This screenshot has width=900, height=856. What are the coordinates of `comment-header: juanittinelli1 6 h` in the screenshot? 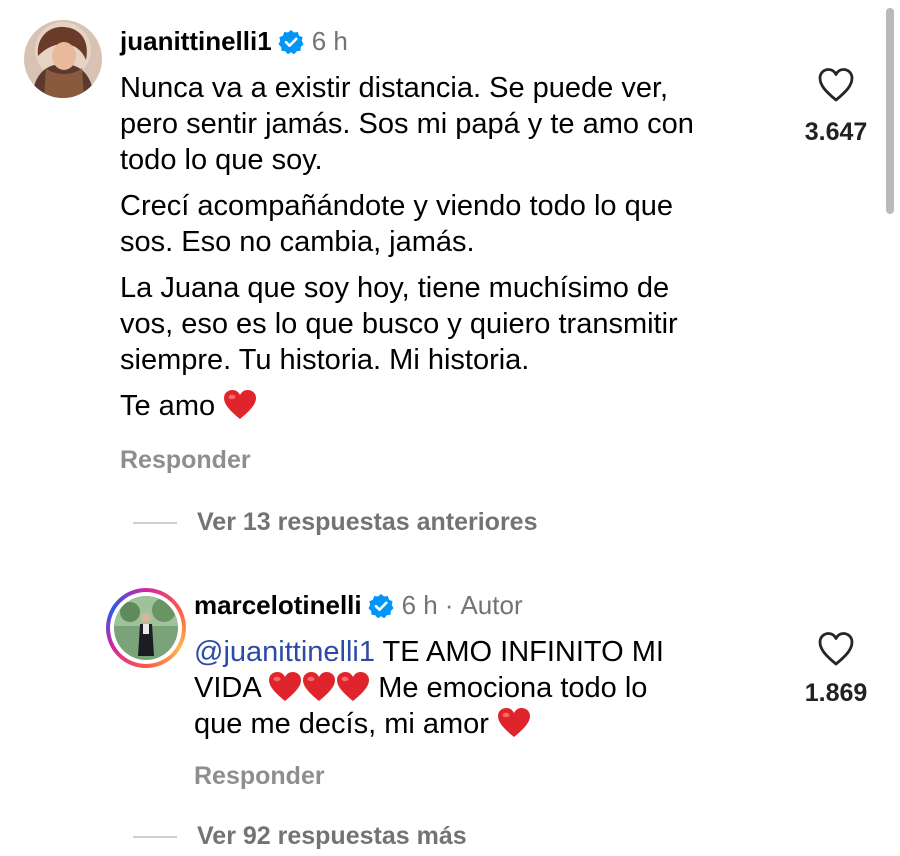 It's located at (234, 41).